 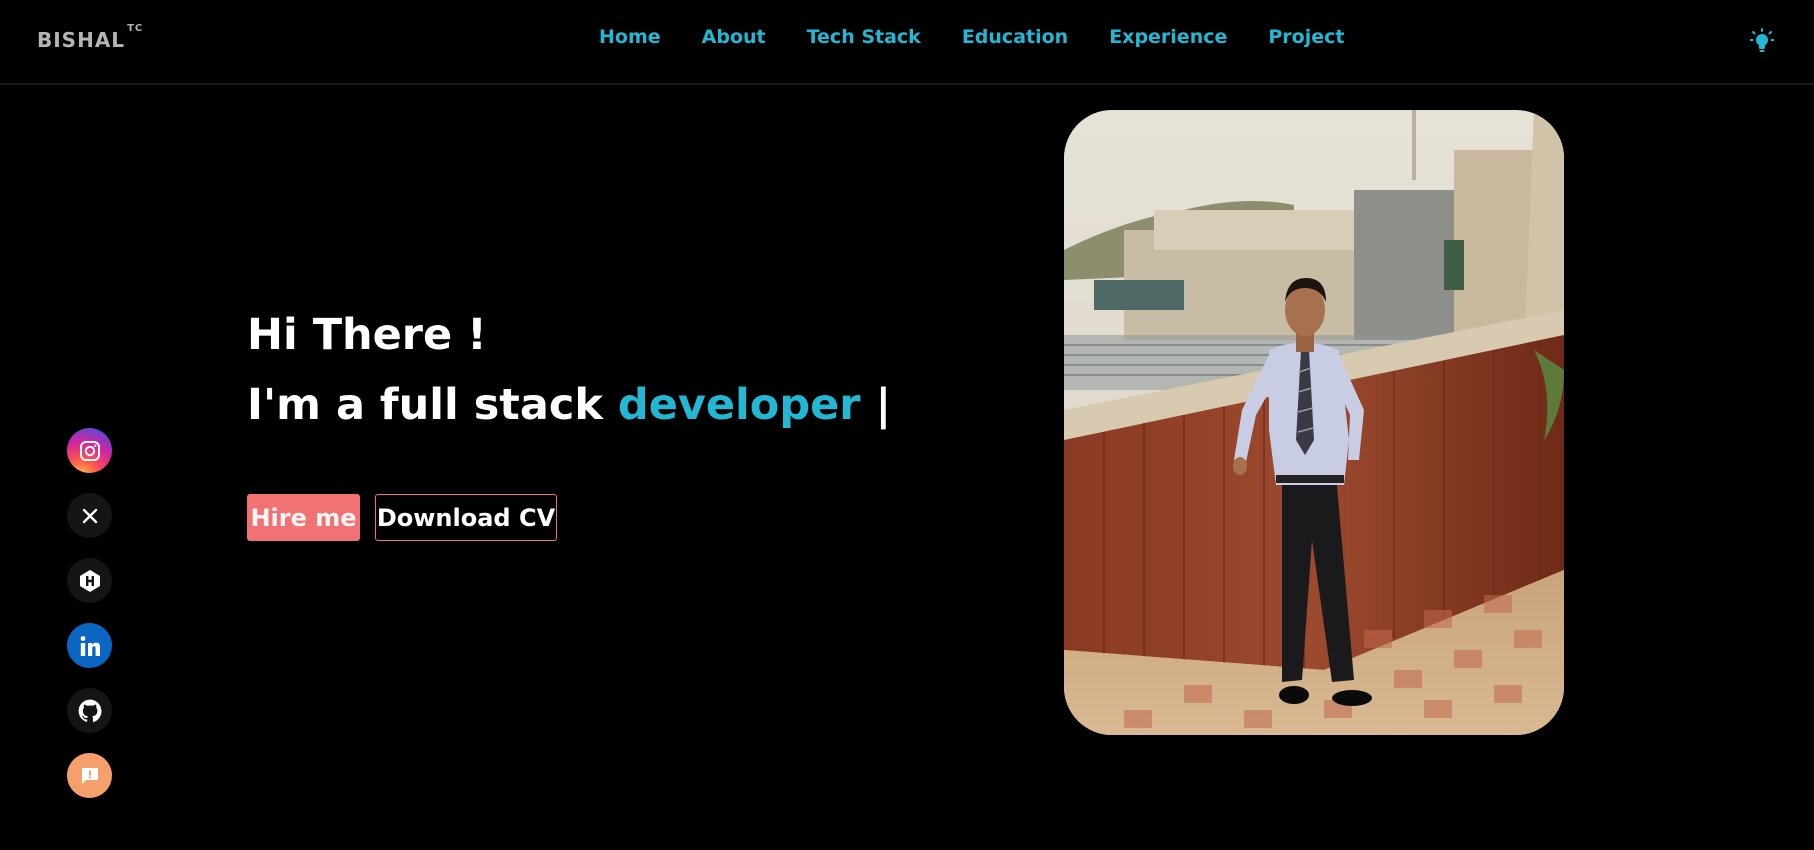 What do you see at coordinates (876, 405) in the screenshot?
I see `typing-cursor: |` at bounding box center [876, 405].